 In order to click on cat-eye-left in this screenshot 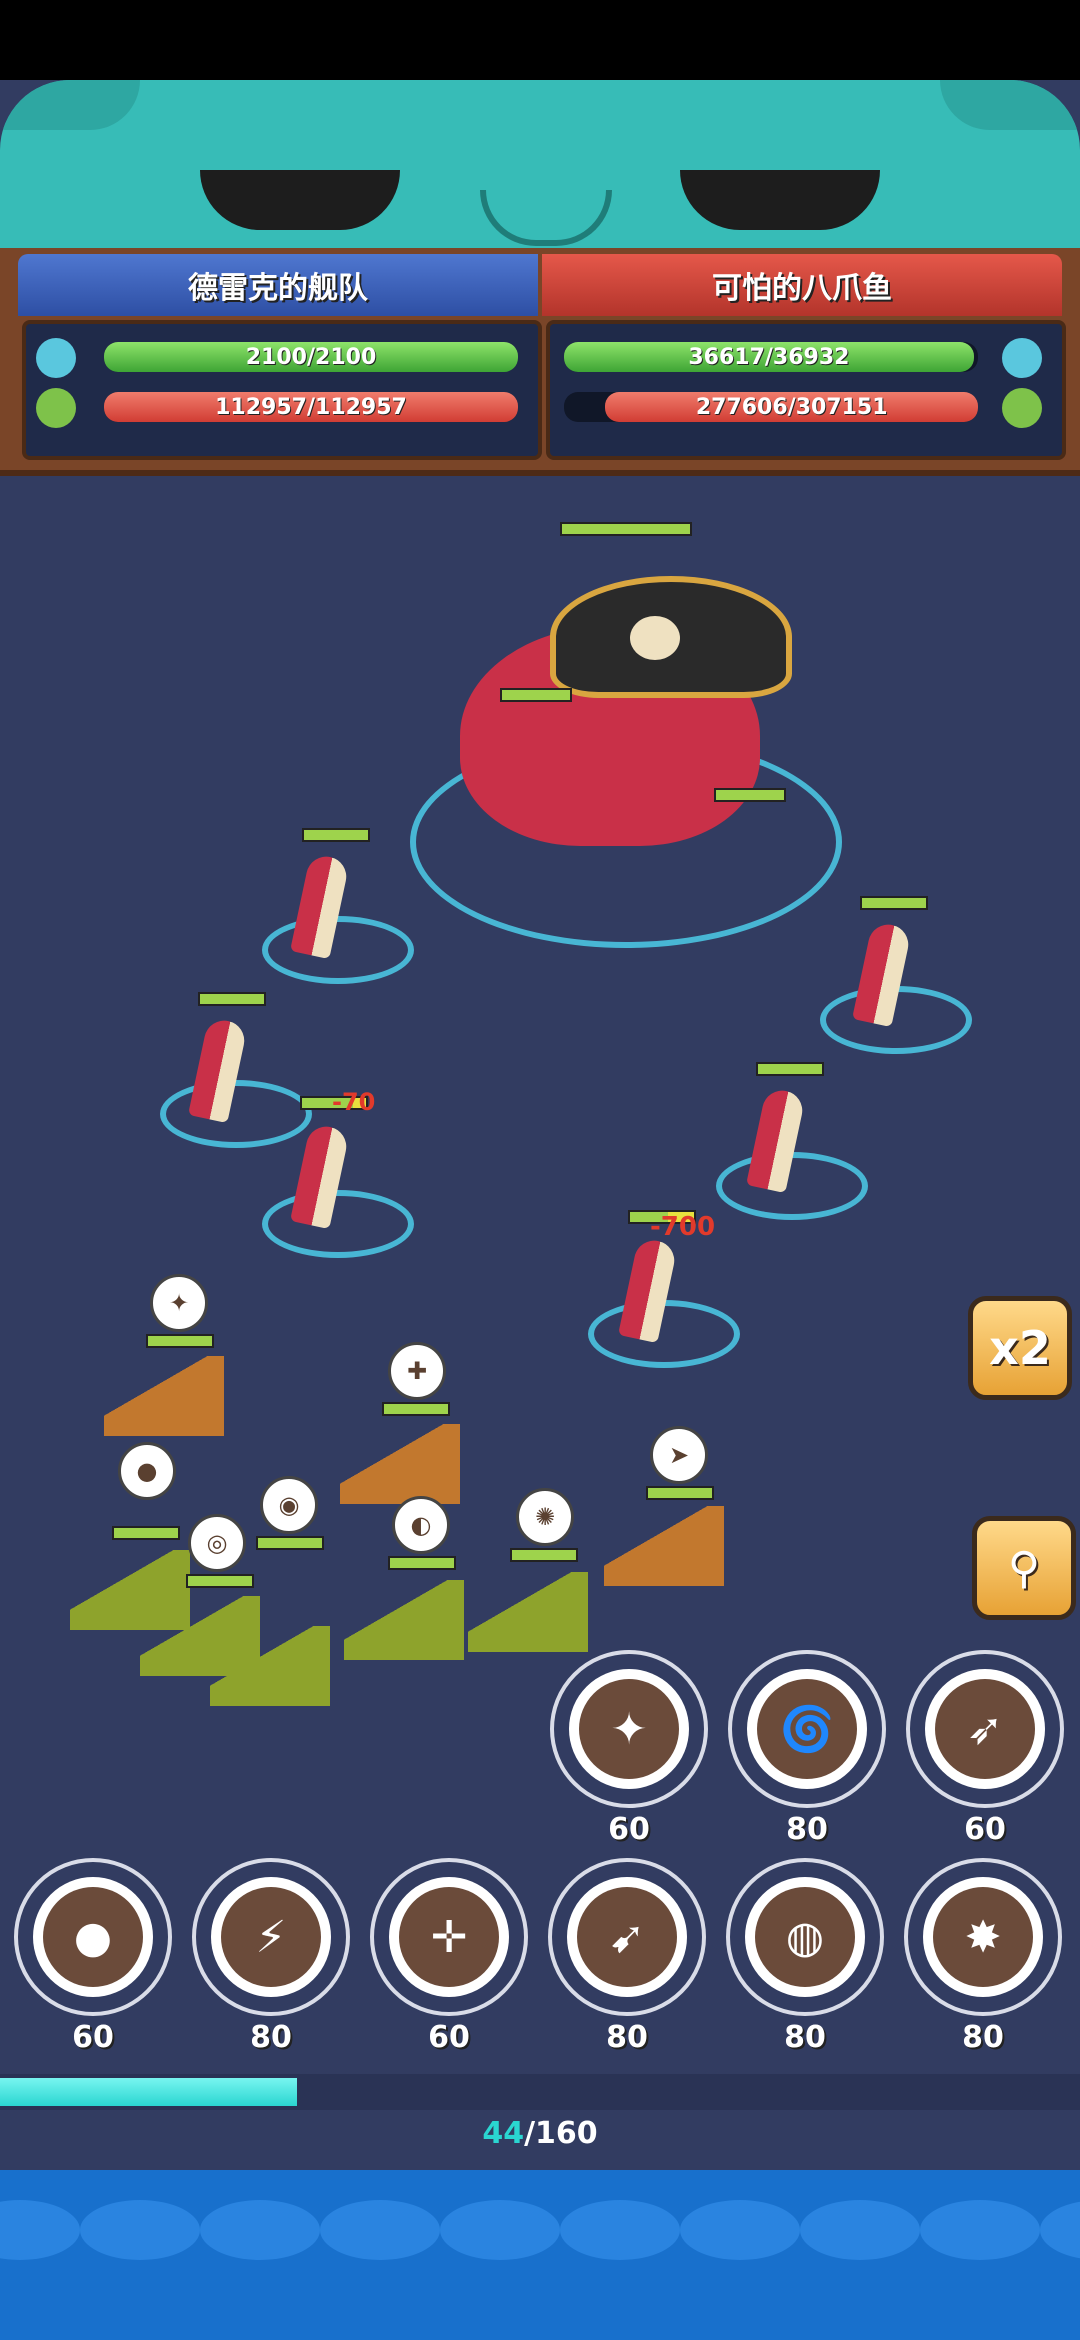, I will do `click(300, 200)`.